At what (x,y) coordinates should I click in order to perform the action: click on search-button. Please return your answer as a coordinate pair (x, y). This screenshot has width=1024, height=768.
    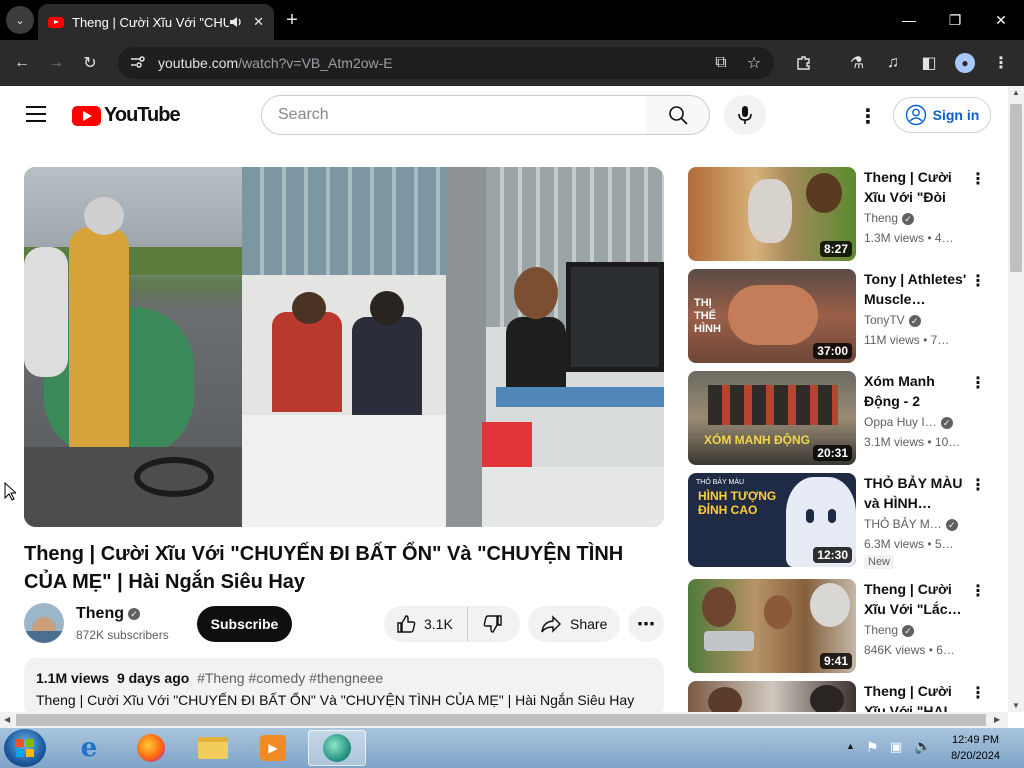
    Looking at the image, I should click on (678, 115).